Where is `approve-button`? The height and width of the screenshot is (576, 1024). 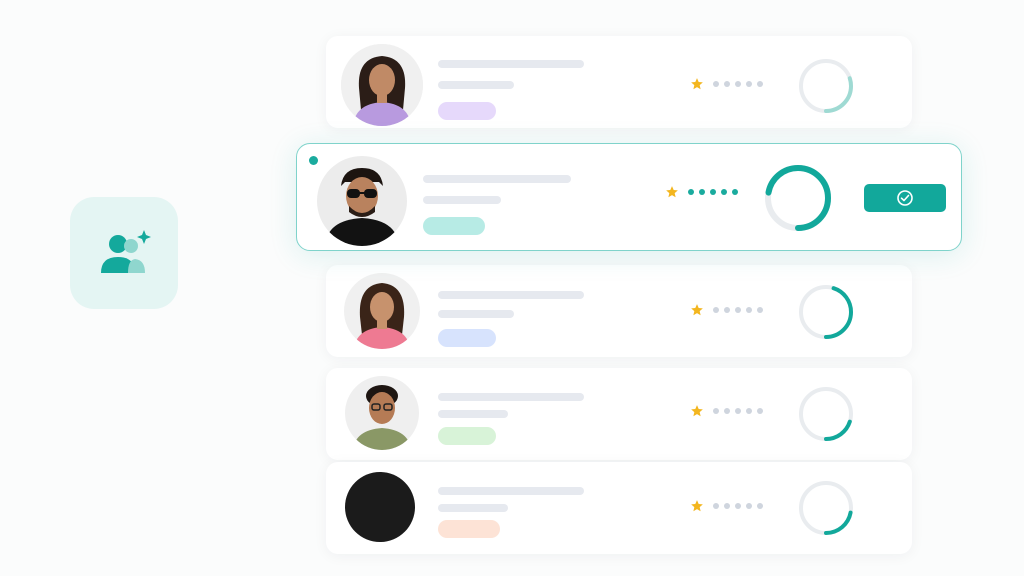
approve-button is located at coordinates (905, 198).